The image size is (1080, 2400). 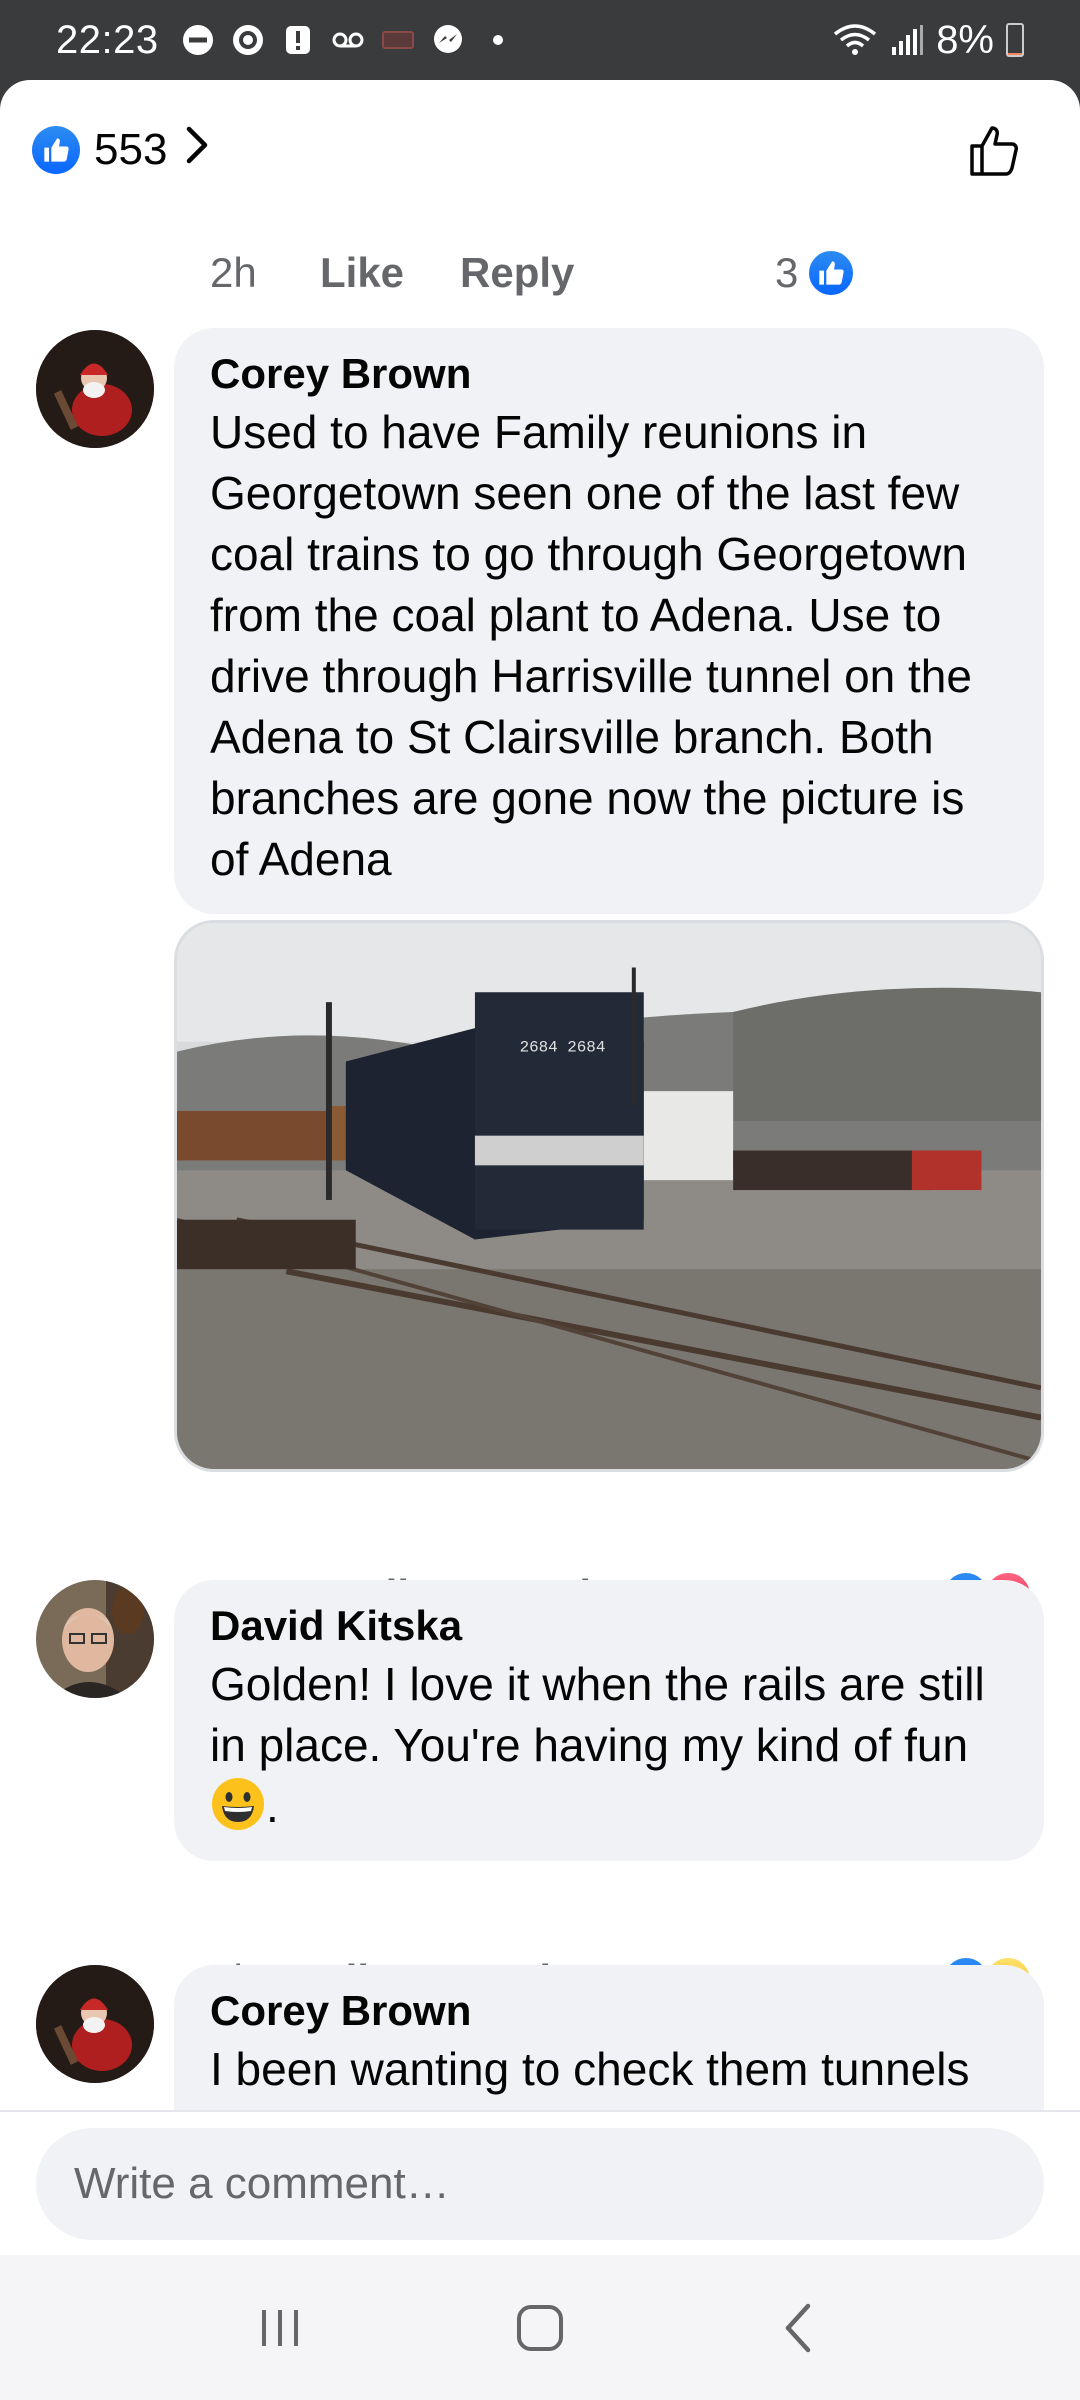 I want to click on battery-percentage: 8%, so click(x=965, y=39).